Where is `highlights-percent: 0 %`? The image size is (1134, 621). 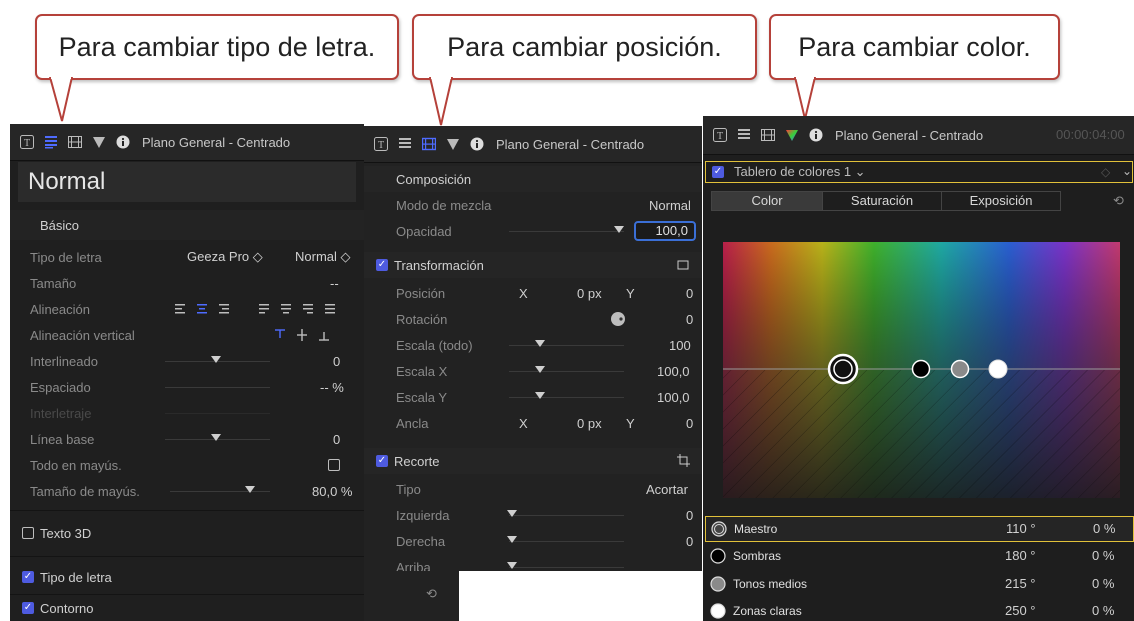
highlights-percent: 0 % is located at coordinates (1103, 610).